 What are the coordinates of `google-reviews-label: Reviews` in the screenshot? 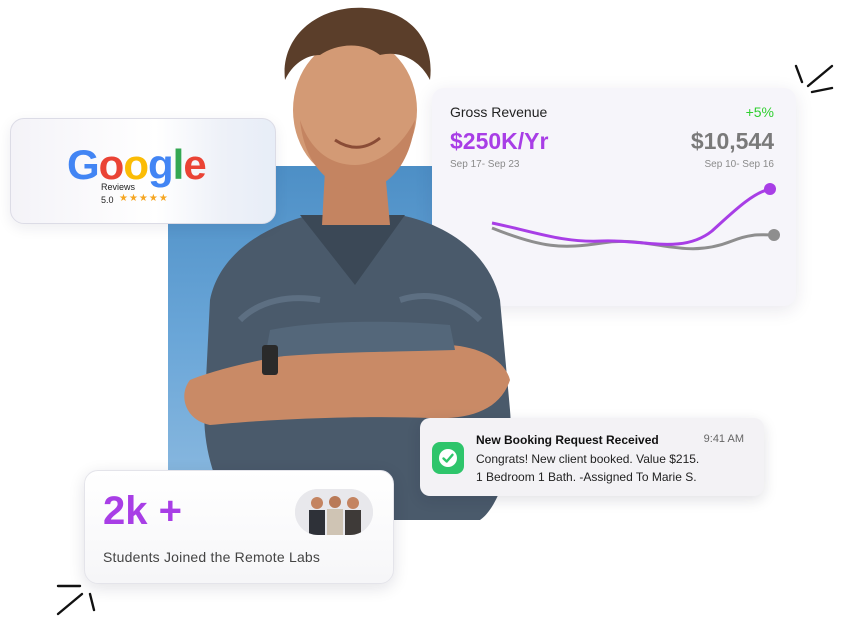 It's located at (118, 187).